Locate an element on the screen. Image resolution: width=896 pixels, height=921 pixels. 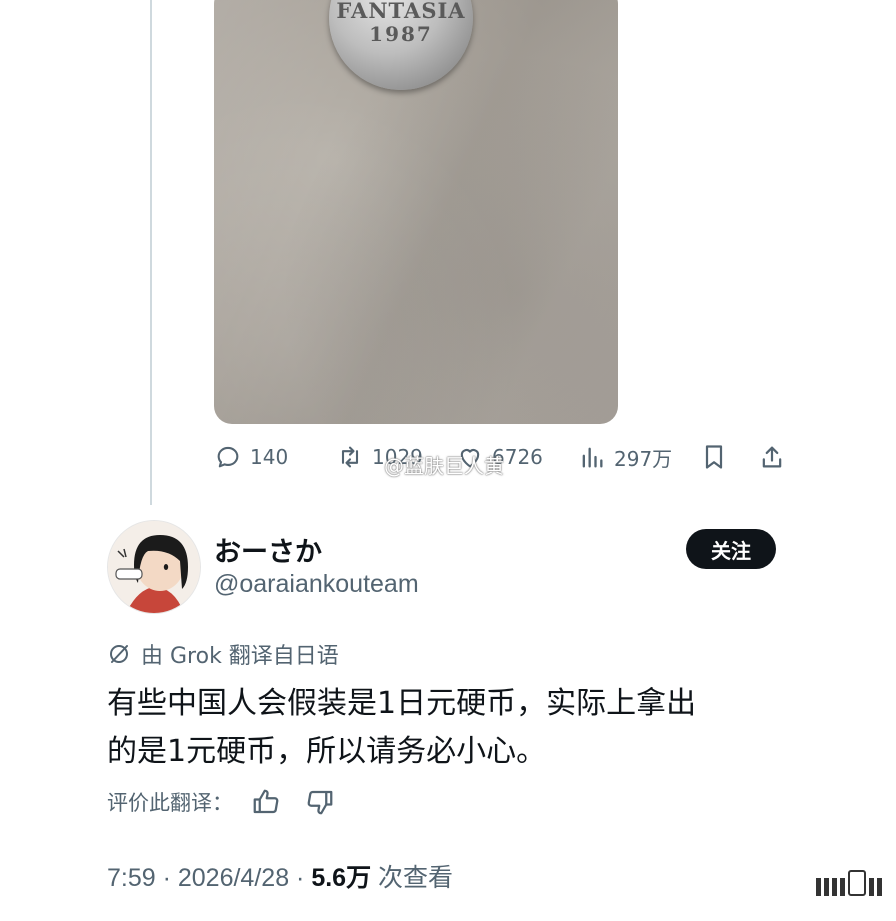
avatar is located at coordinates (154, 567).